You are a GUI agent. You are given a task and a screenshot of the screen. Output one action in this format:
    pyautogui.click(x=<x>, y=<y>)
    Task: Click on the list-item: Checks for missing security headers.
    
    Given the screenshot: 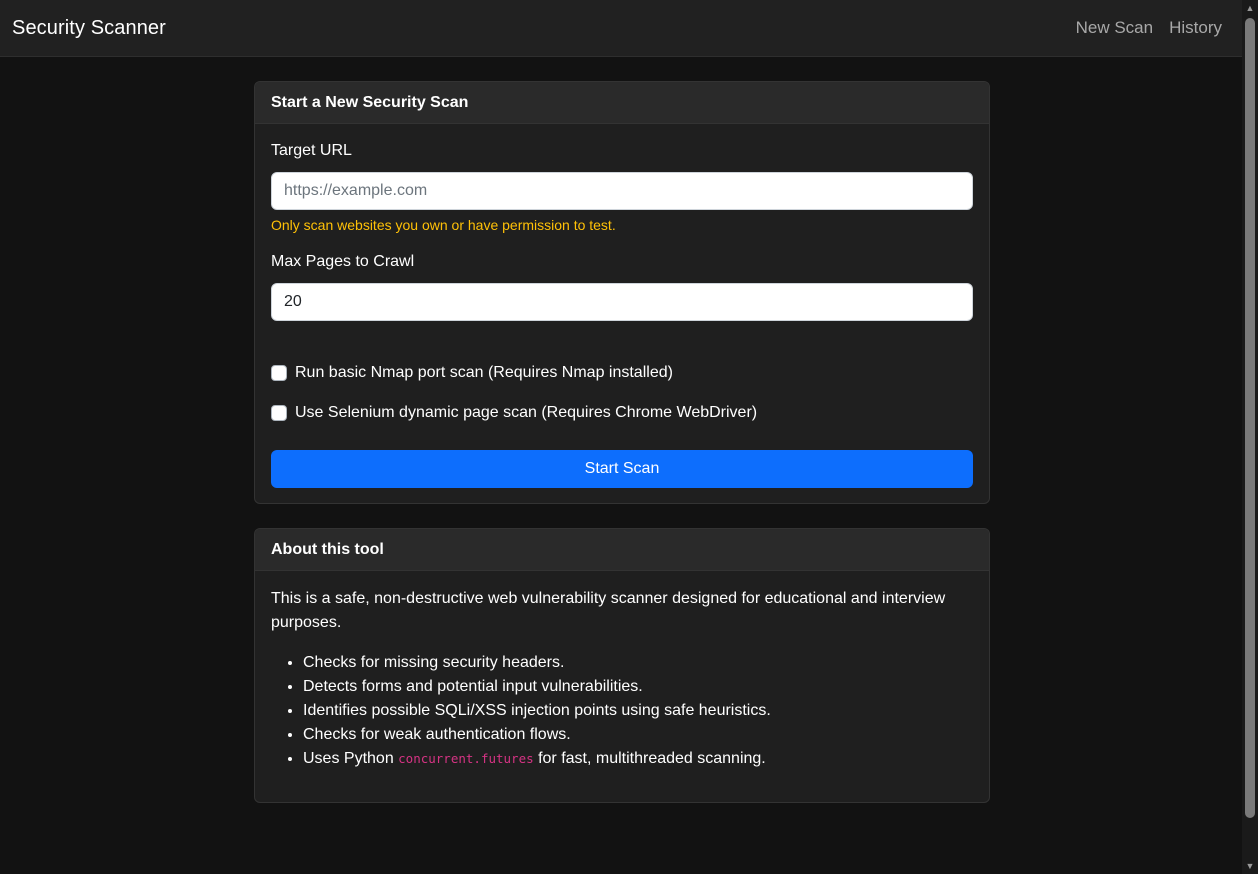 What is the action you would take?
    pyautogui.click(x=537, y=663)
    